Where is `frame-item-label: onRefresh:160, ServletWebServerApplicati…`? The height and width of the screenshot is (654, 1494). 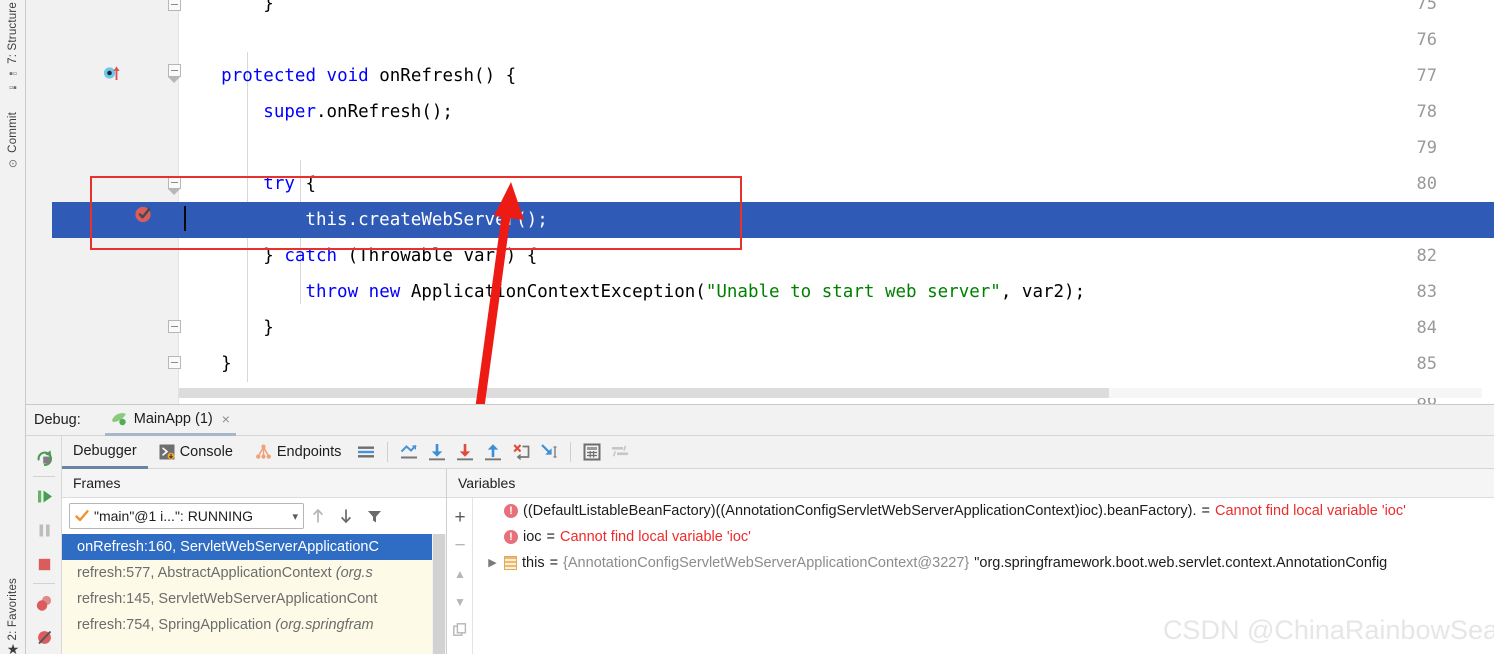
frame-item-label: onRefresh:160, ServletWebServerApplicati… is located at coordinates (228, 547).